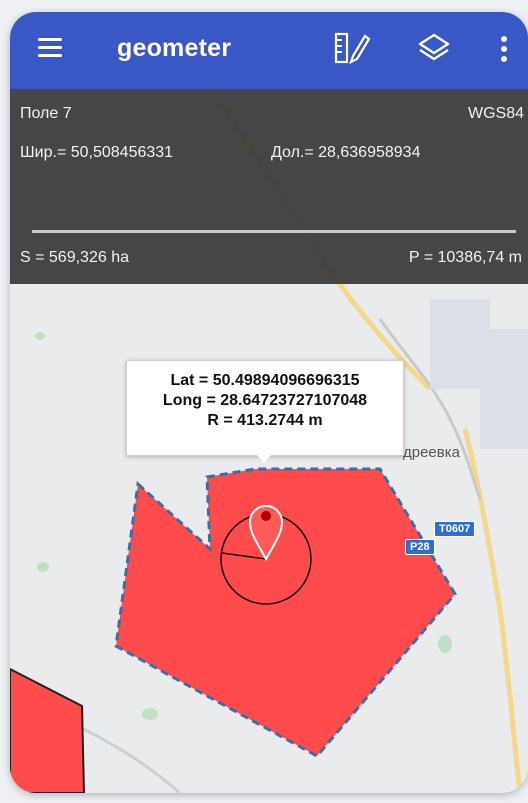 Image resolution: width=528 pixels, height=803 pixels. What do you see at coordinates (465, 257) in the screenshot?
I see `perimeter-readout: P = 10386,74 m` at bounding box center [465, 257].